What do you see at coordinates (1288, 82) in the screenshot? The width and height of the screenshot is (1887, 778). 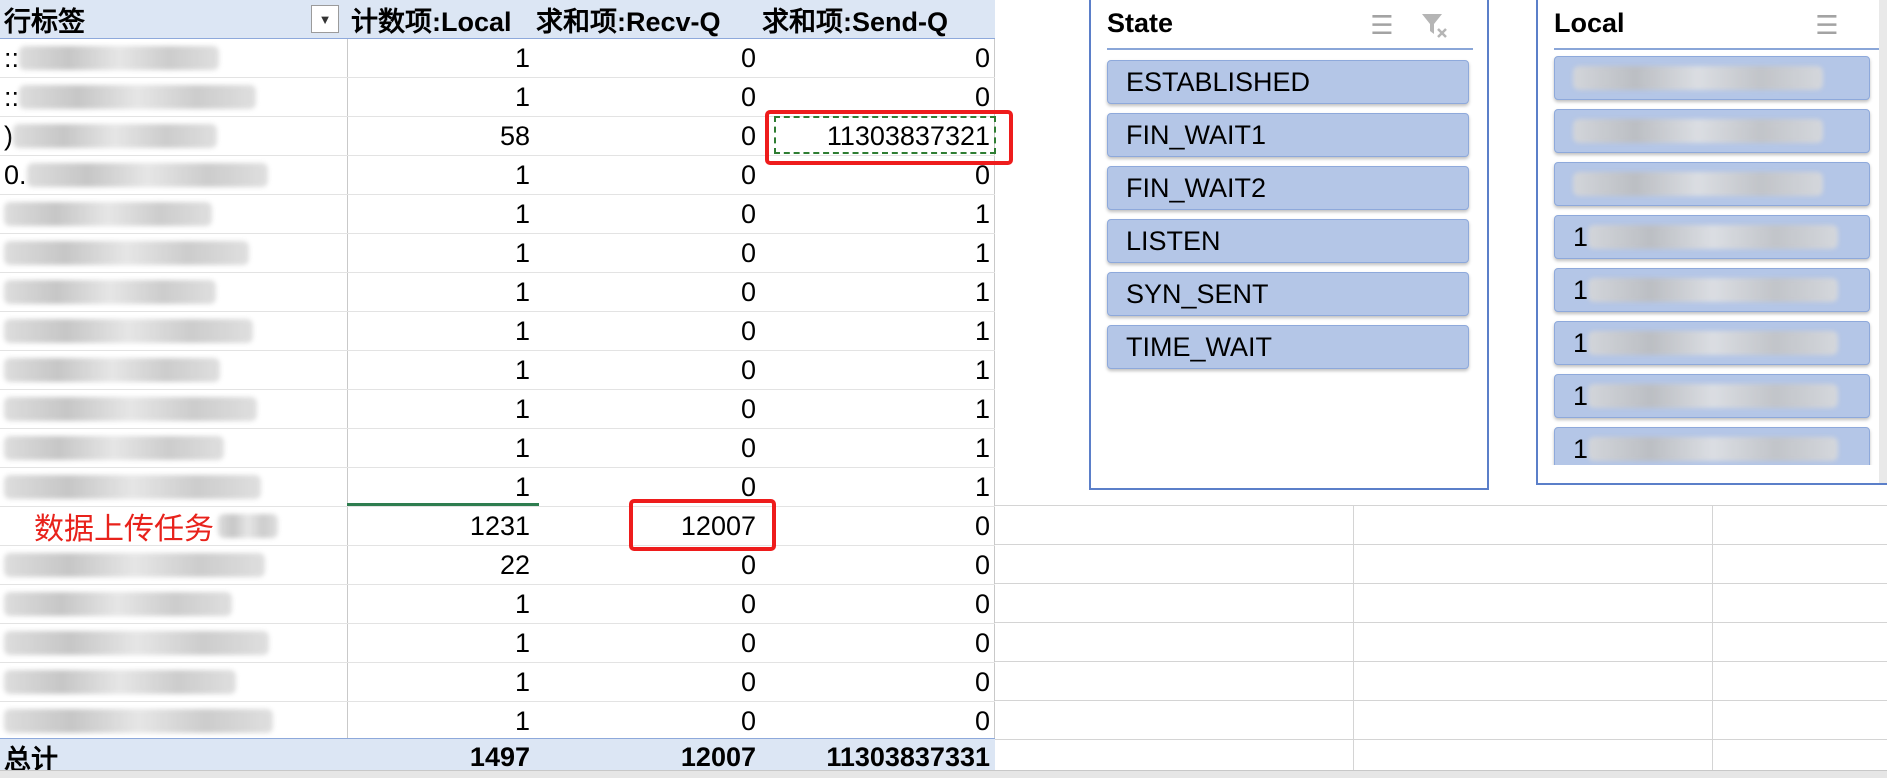 I see `state-slicer-item: ESTABLISHED` at bounding box center [1288, 82].